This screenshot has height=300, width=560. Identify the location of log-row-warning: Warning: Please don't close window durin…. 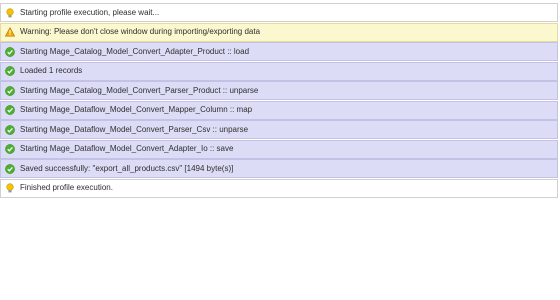
(279, 32).